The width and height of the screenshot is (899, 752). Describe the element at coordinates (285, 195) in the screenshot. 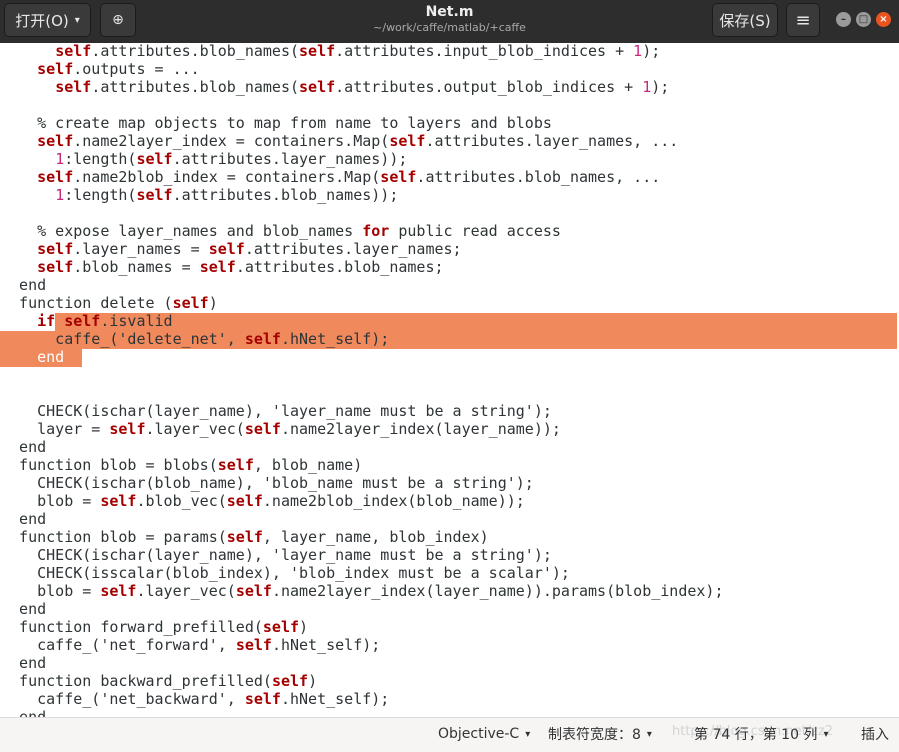

I see `code-token: .attributes.blob_names));` at that location.